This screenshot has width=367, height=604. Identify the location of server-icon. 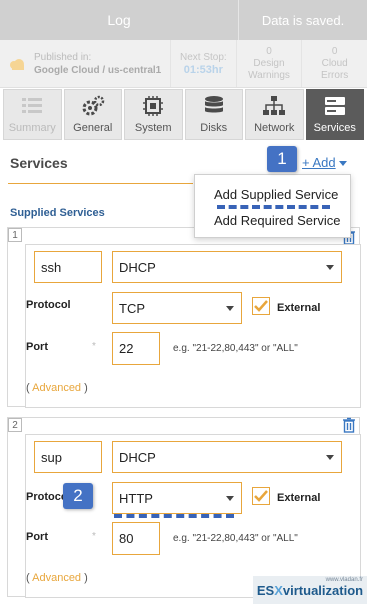
(335, 106).